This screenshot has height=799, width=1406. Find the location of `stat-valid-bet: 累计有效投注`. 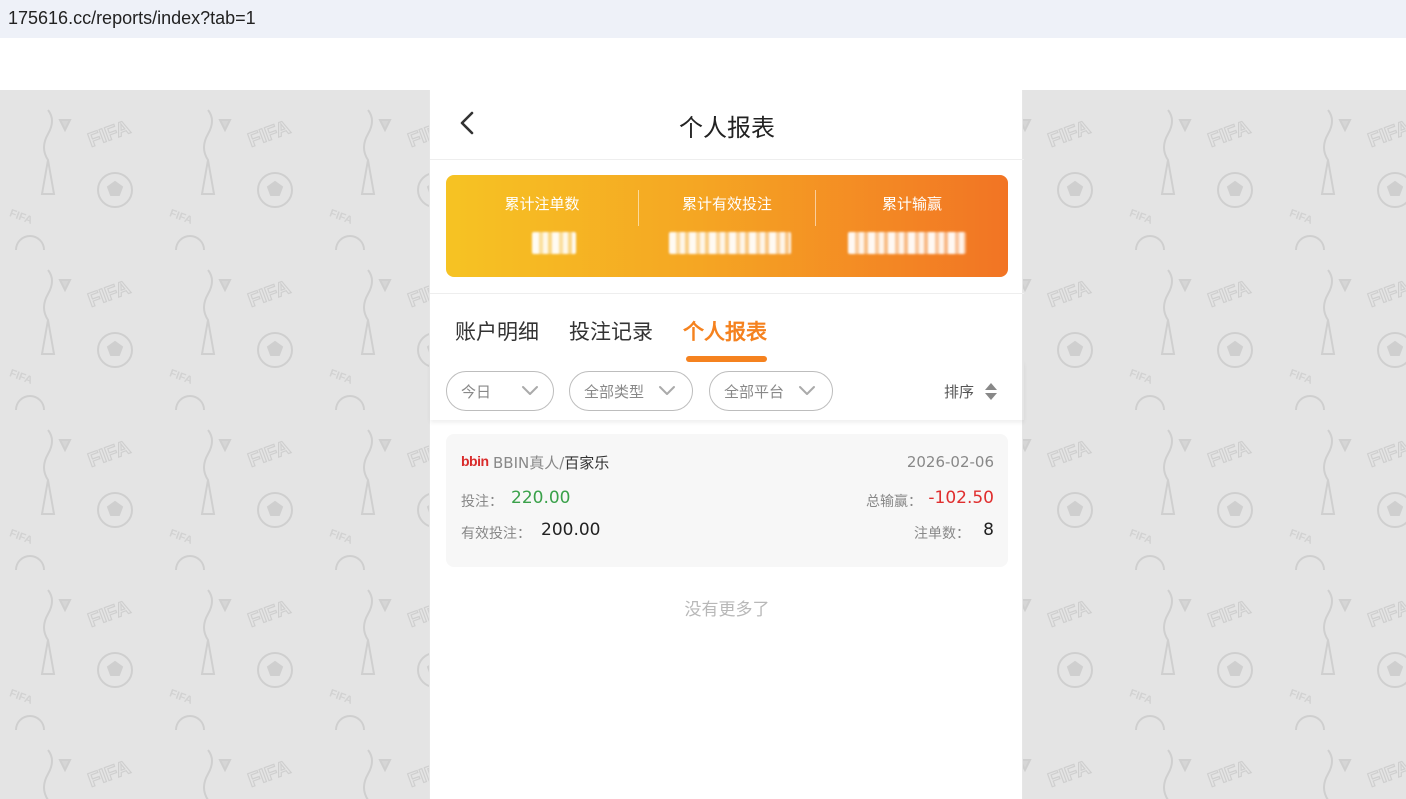

stat-valid-bet: 累计有效投注 is located at coordinates (727, 226).